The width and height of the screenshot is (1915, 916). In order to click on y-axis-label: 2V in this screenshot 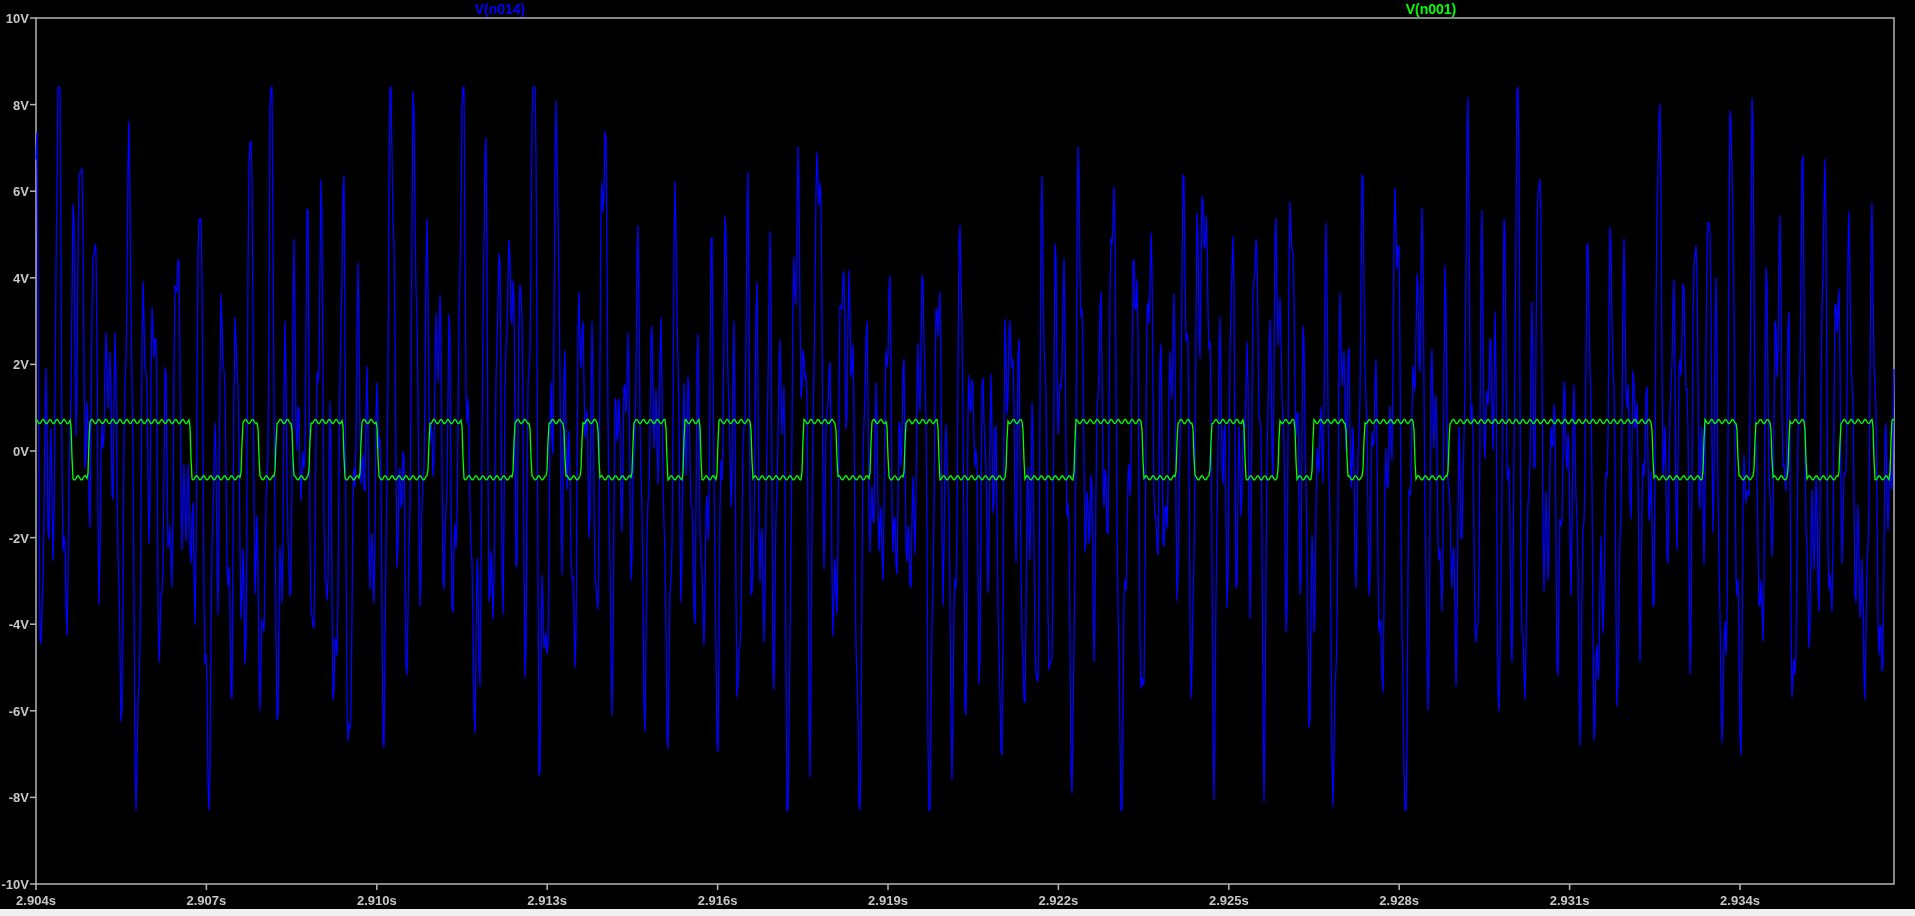, I will do `click(21, 365)`.